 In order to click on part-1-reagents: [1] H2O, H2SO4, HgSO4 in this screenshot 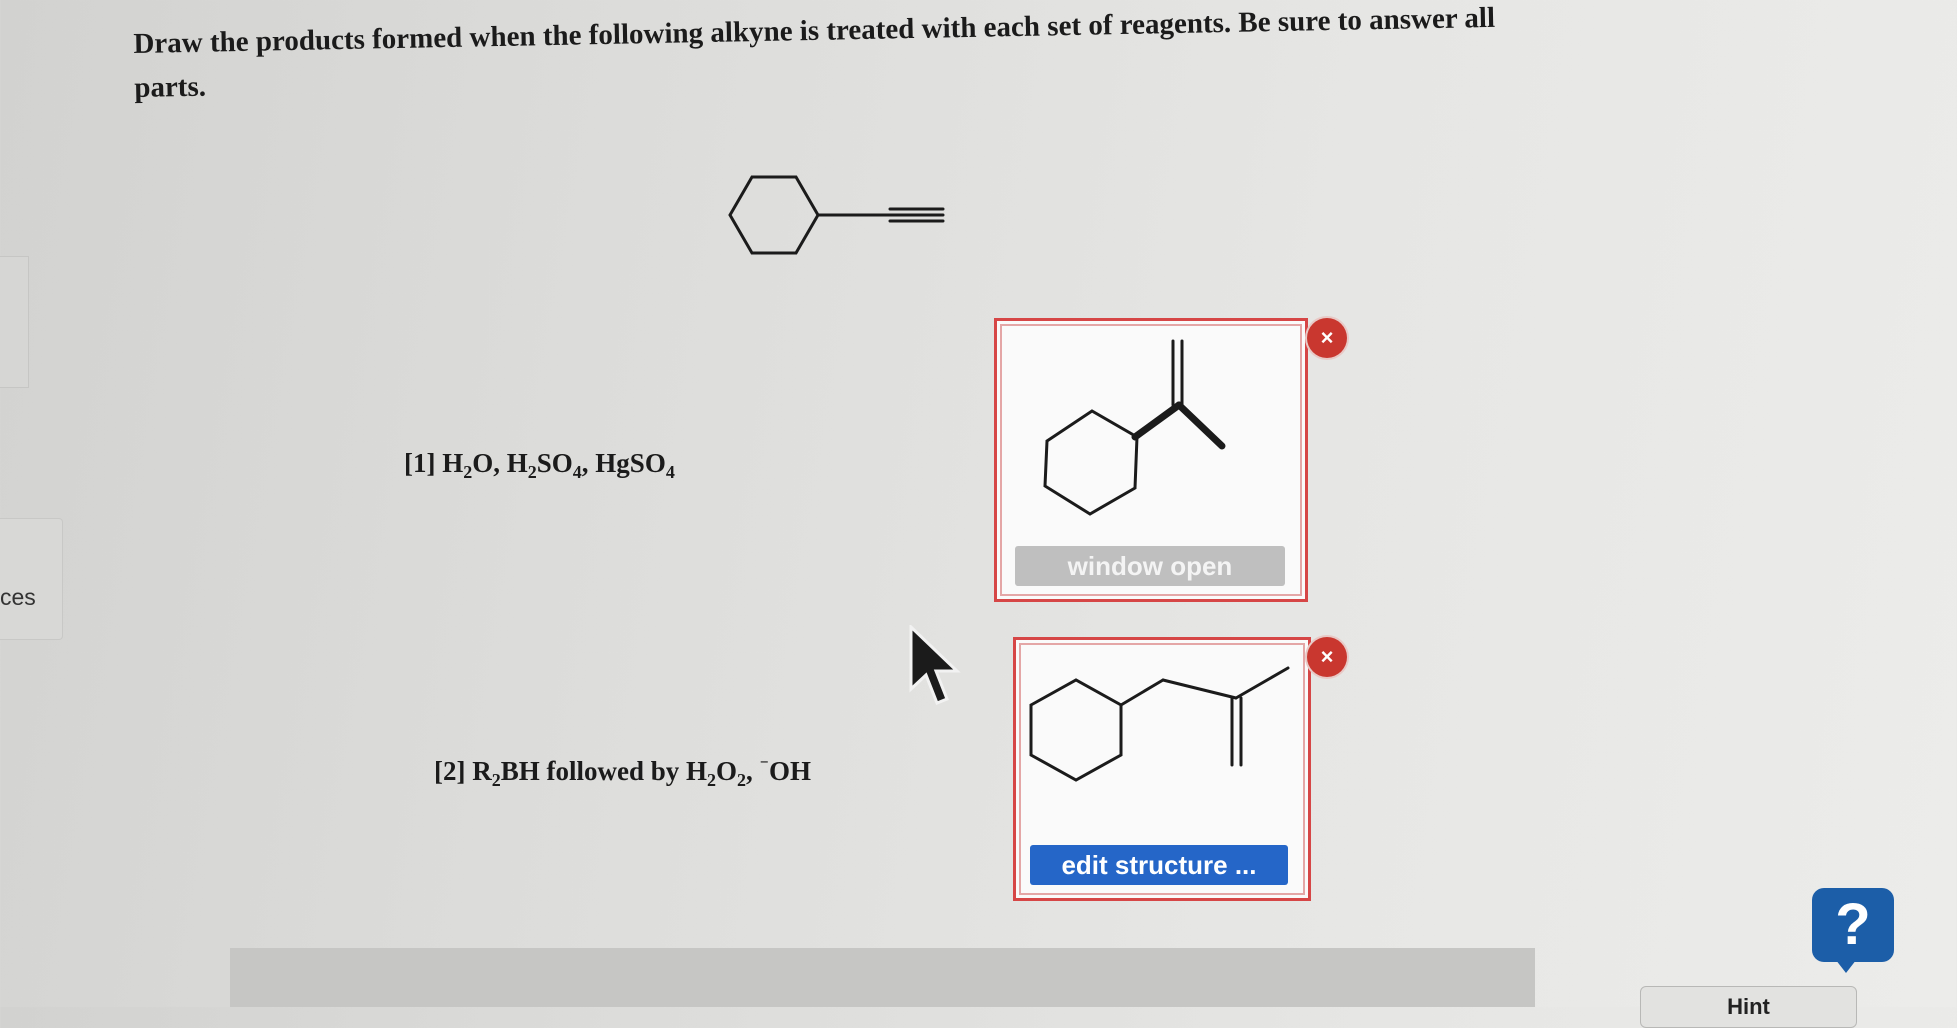, I will do `click(539, 465)`.